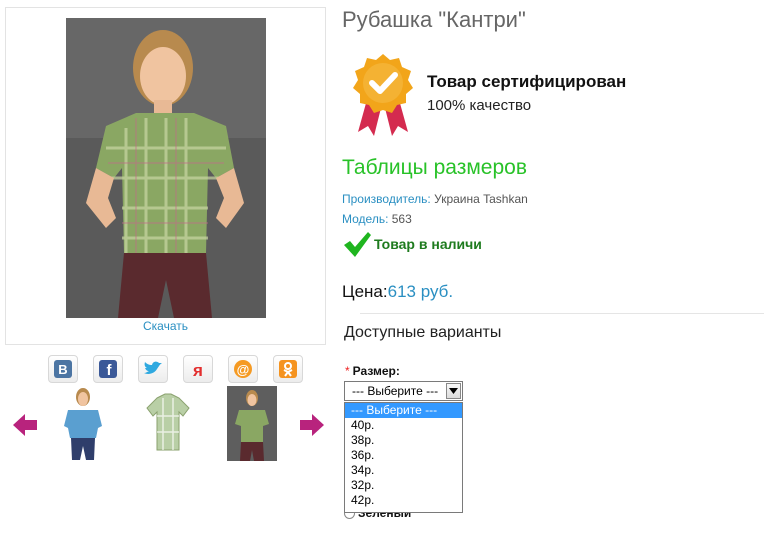 Image resolution: width=784 pixels, height=542 pixels. I want to click on size-label-text: Размер:, so click(376, 371).